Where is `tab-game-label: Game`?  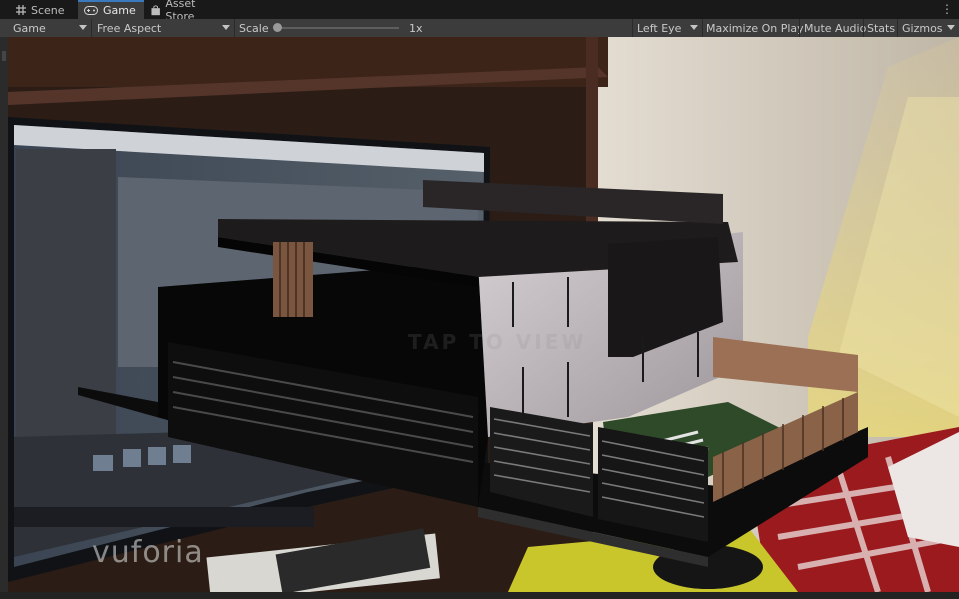 tab-game-label: Game is located at coordinates (119, 10).